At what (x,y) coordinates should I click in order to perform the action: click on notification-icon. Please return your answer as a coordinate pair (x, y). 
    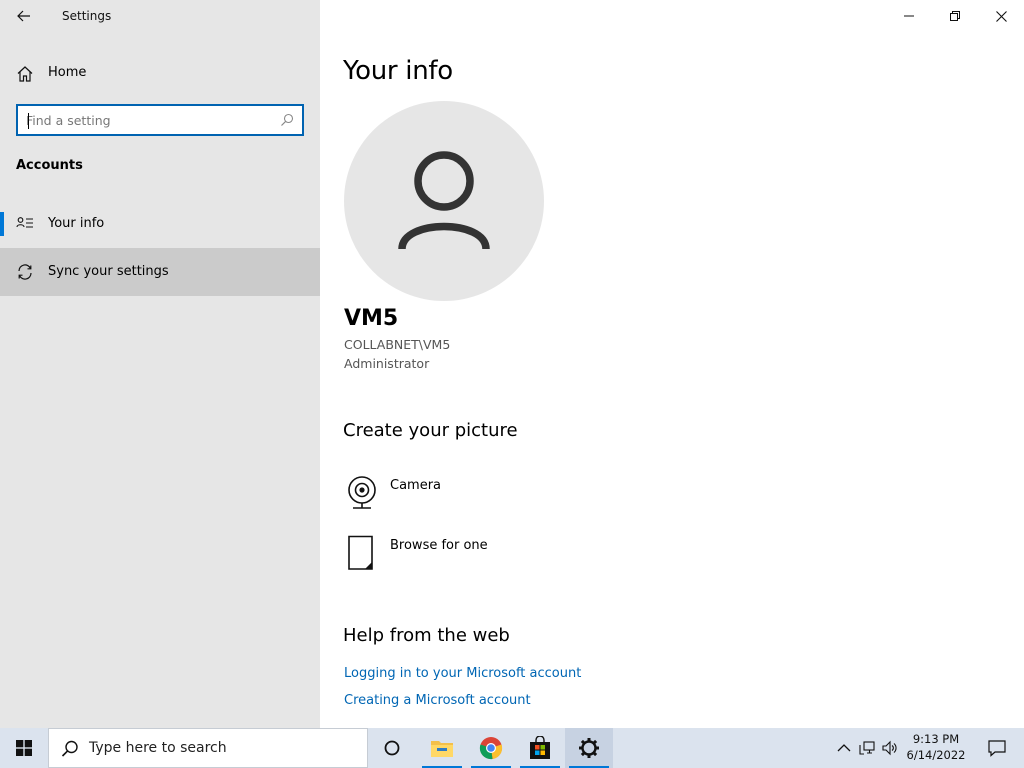
    Looking at the image, I should click on (997, 748).